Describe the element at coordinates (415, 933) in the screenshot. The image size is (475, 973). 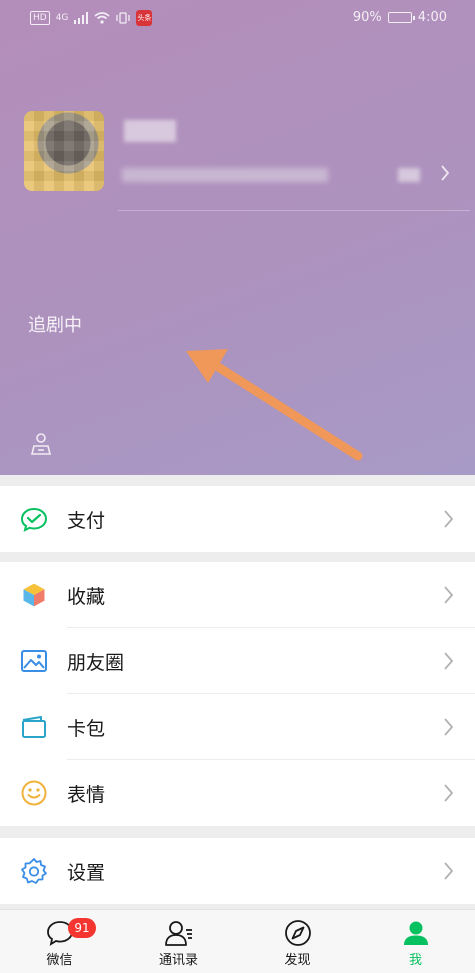
I see `person-icon` at that location.